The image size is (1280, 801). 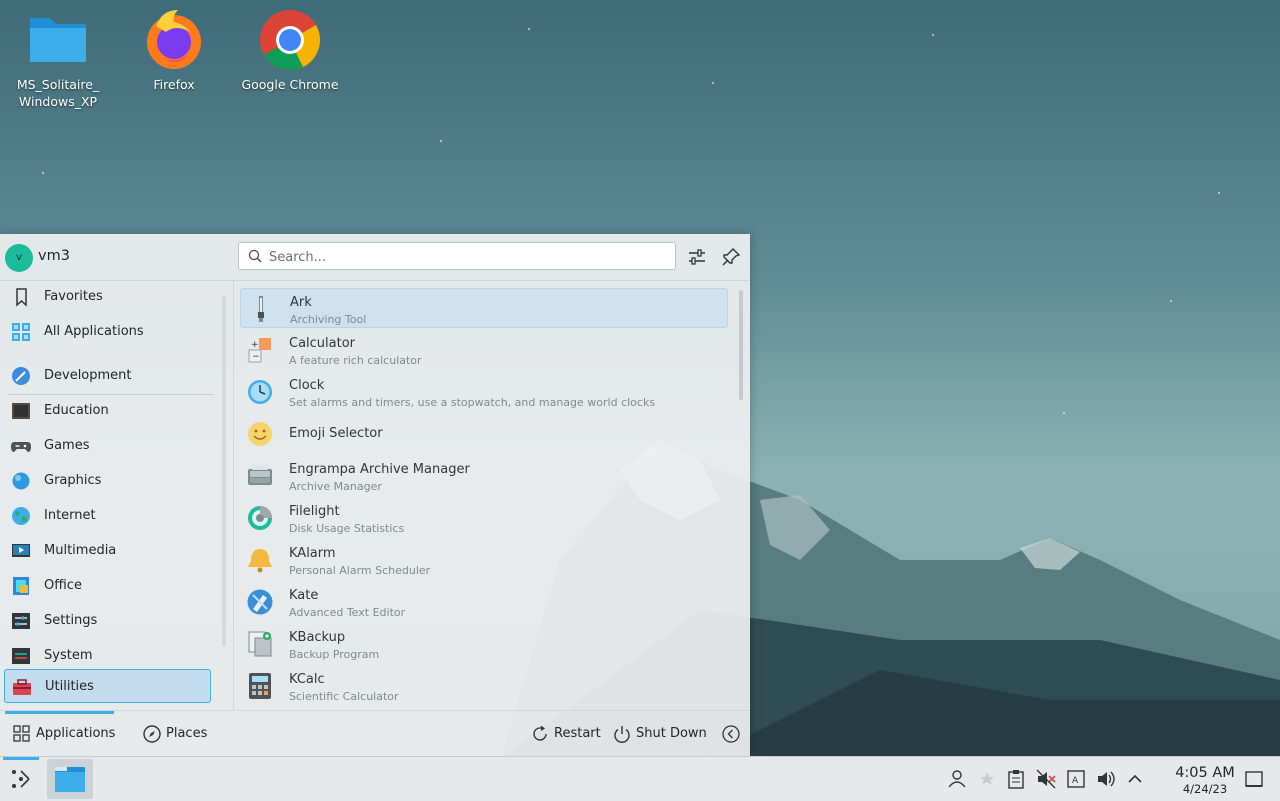 What do you see at coordinates (1046, 779) in the screenshot?
I see `mute-icon` at bounding box center [1046, 779].